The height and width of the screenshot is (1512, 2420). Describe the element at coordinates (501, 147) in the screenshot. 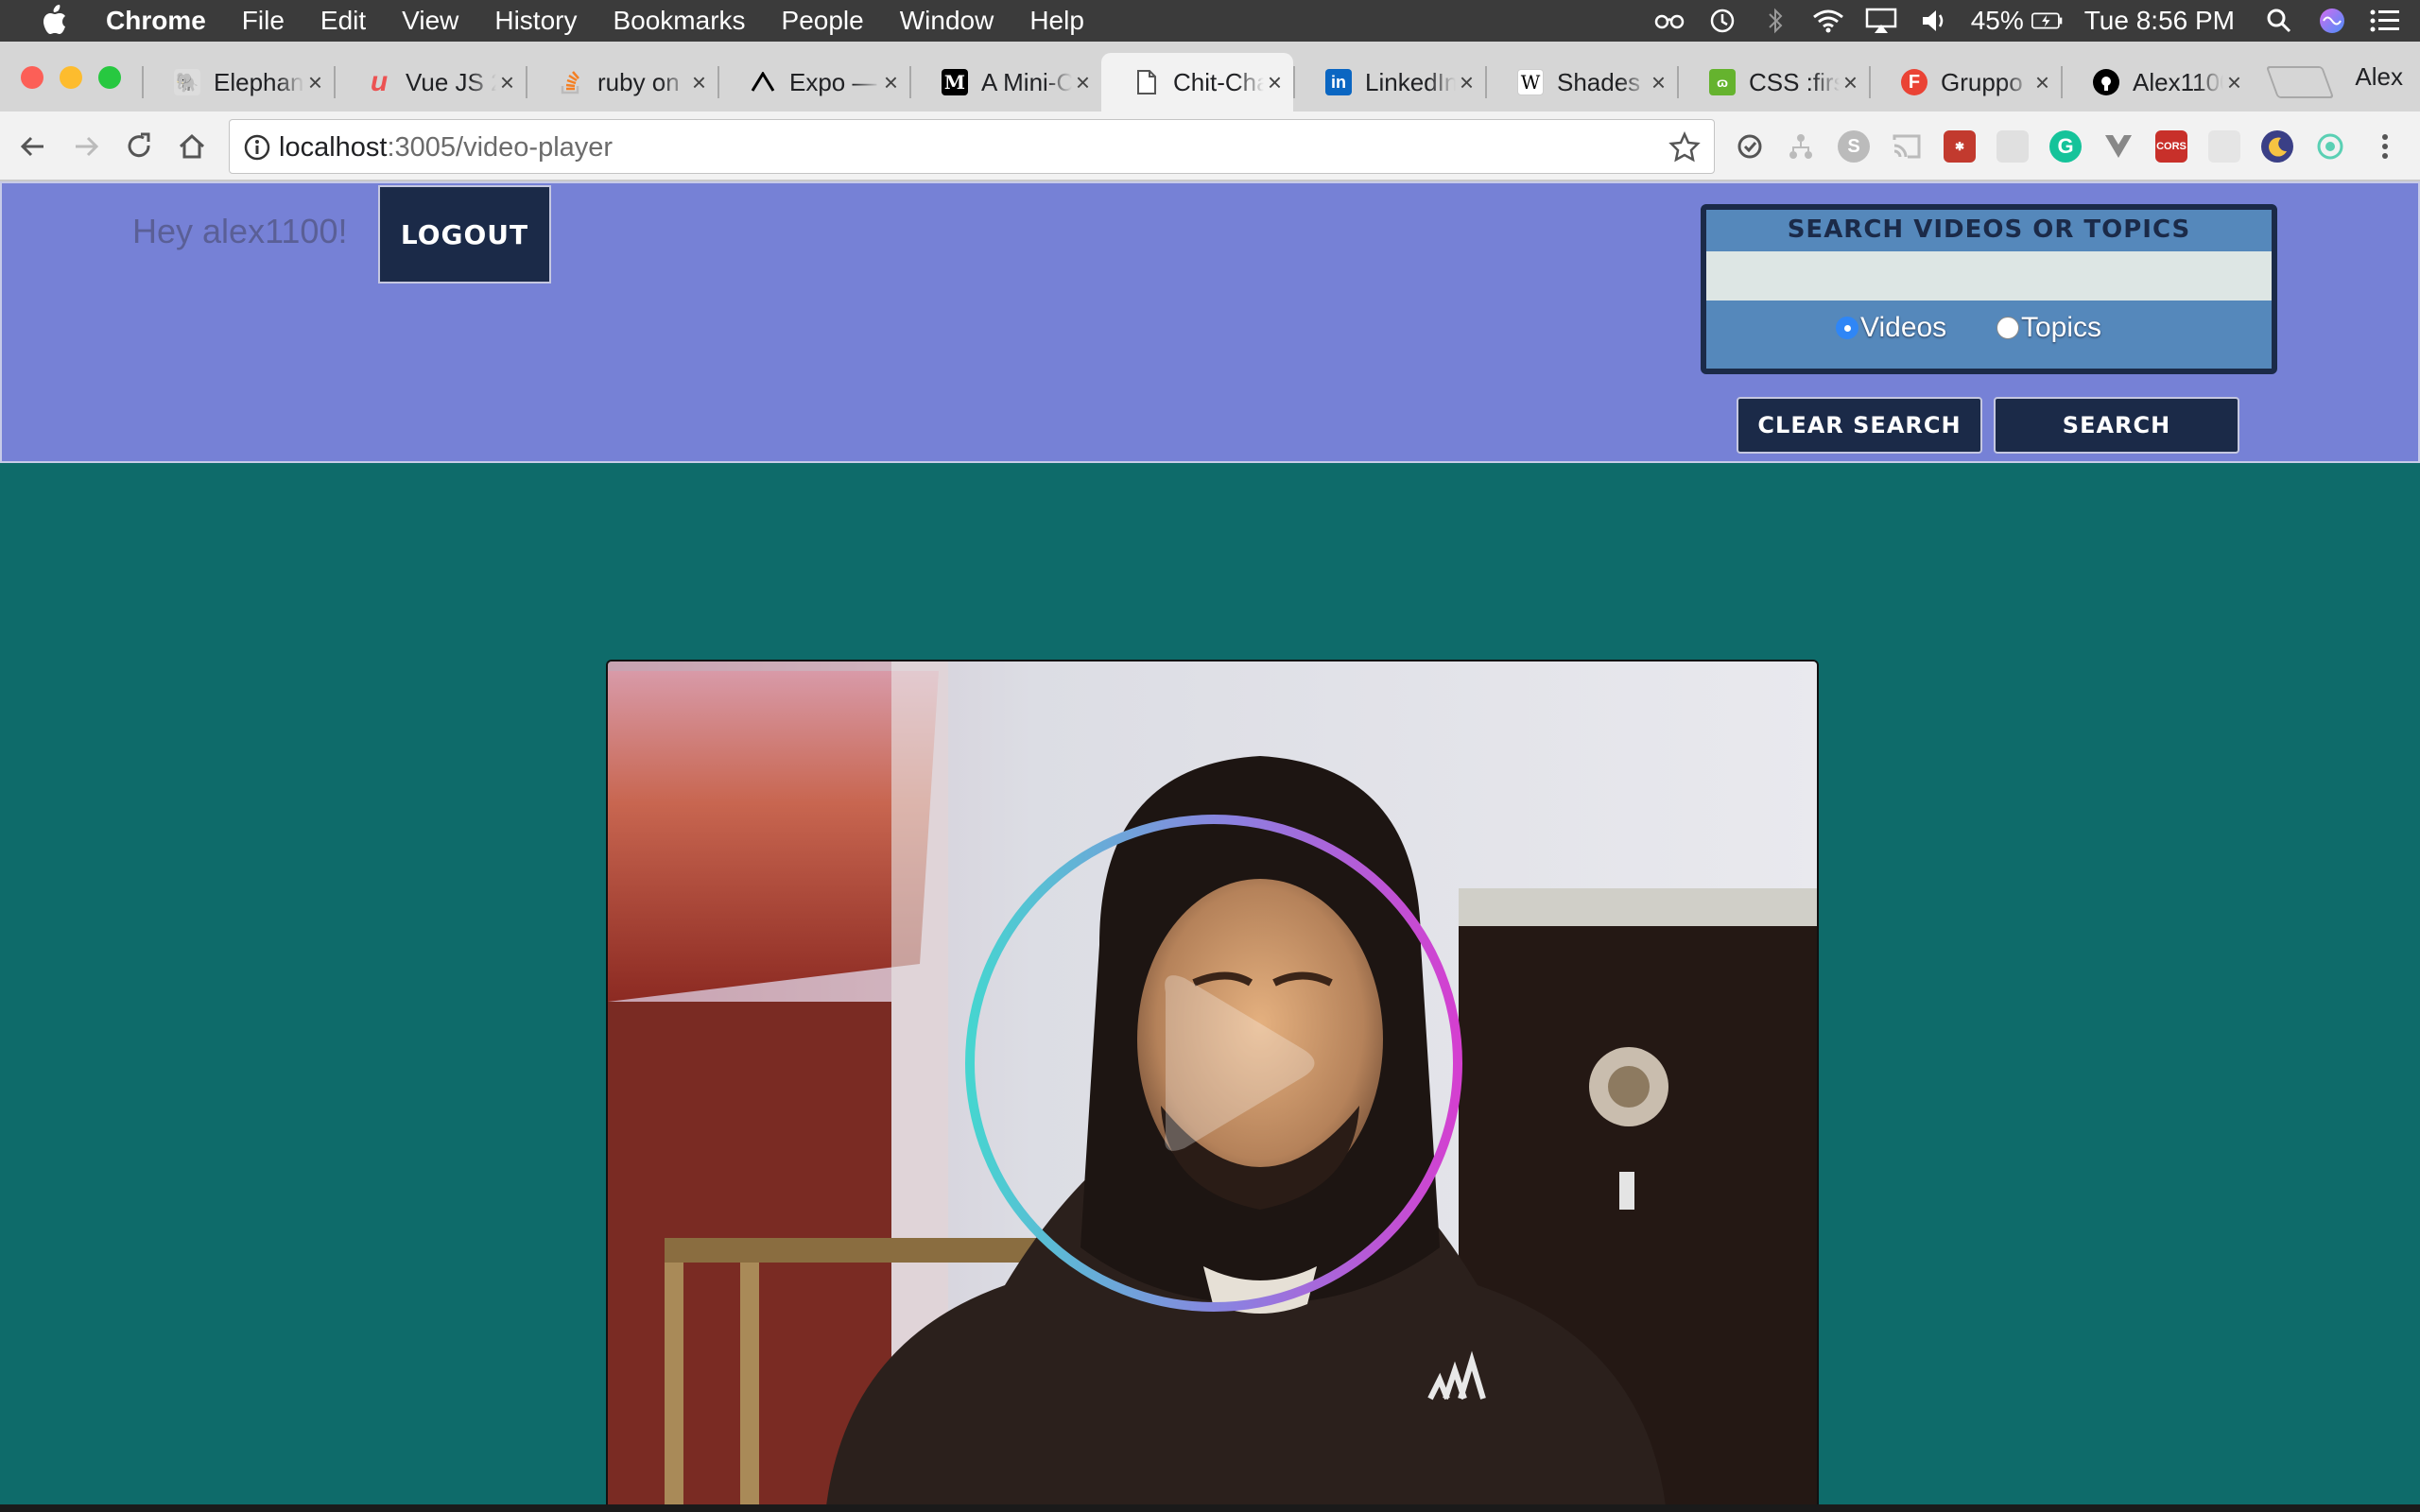

I see `address-path: :3005/video-player` at that location.